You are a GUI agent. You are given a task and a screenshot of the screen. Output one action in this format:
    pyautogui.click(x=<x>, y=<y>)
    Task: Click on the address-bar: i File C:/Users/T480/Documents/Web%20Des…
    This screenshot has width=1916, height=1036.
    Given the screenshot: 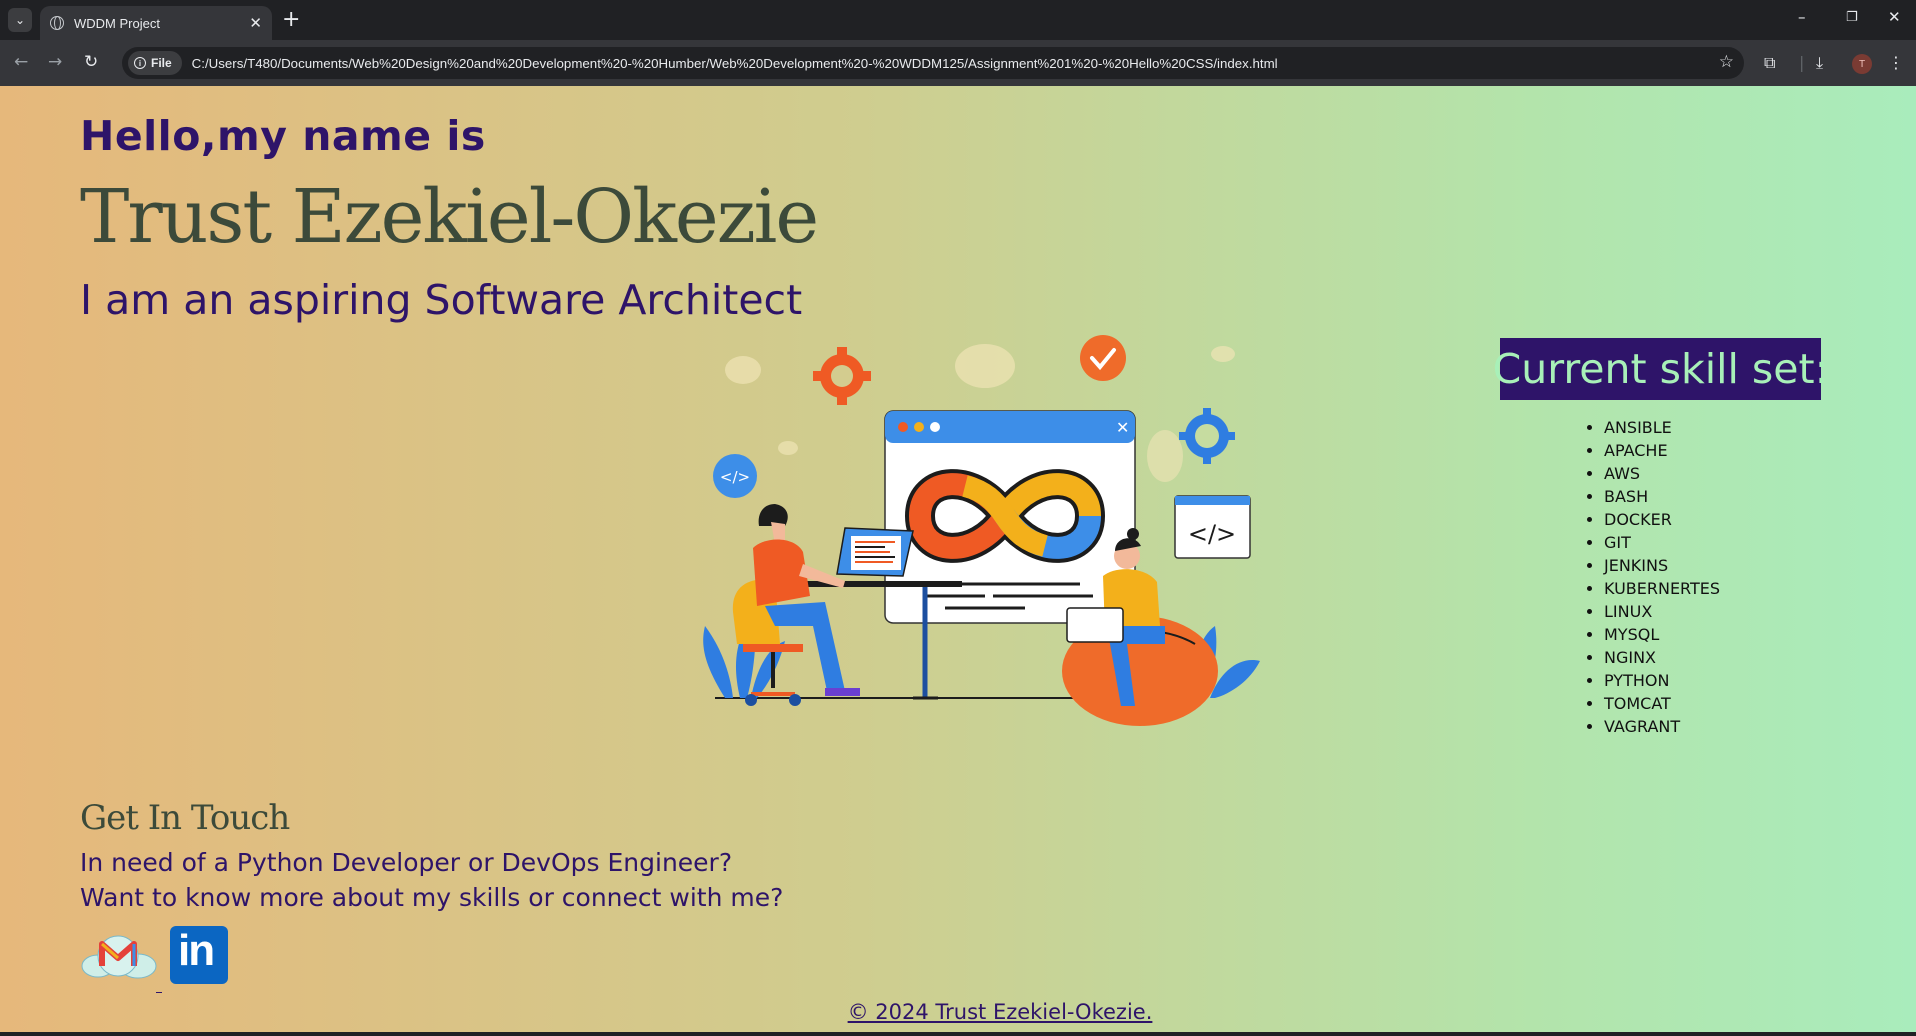 What is the action you would take?
    pyautogui.click(x=933, y=63)
    